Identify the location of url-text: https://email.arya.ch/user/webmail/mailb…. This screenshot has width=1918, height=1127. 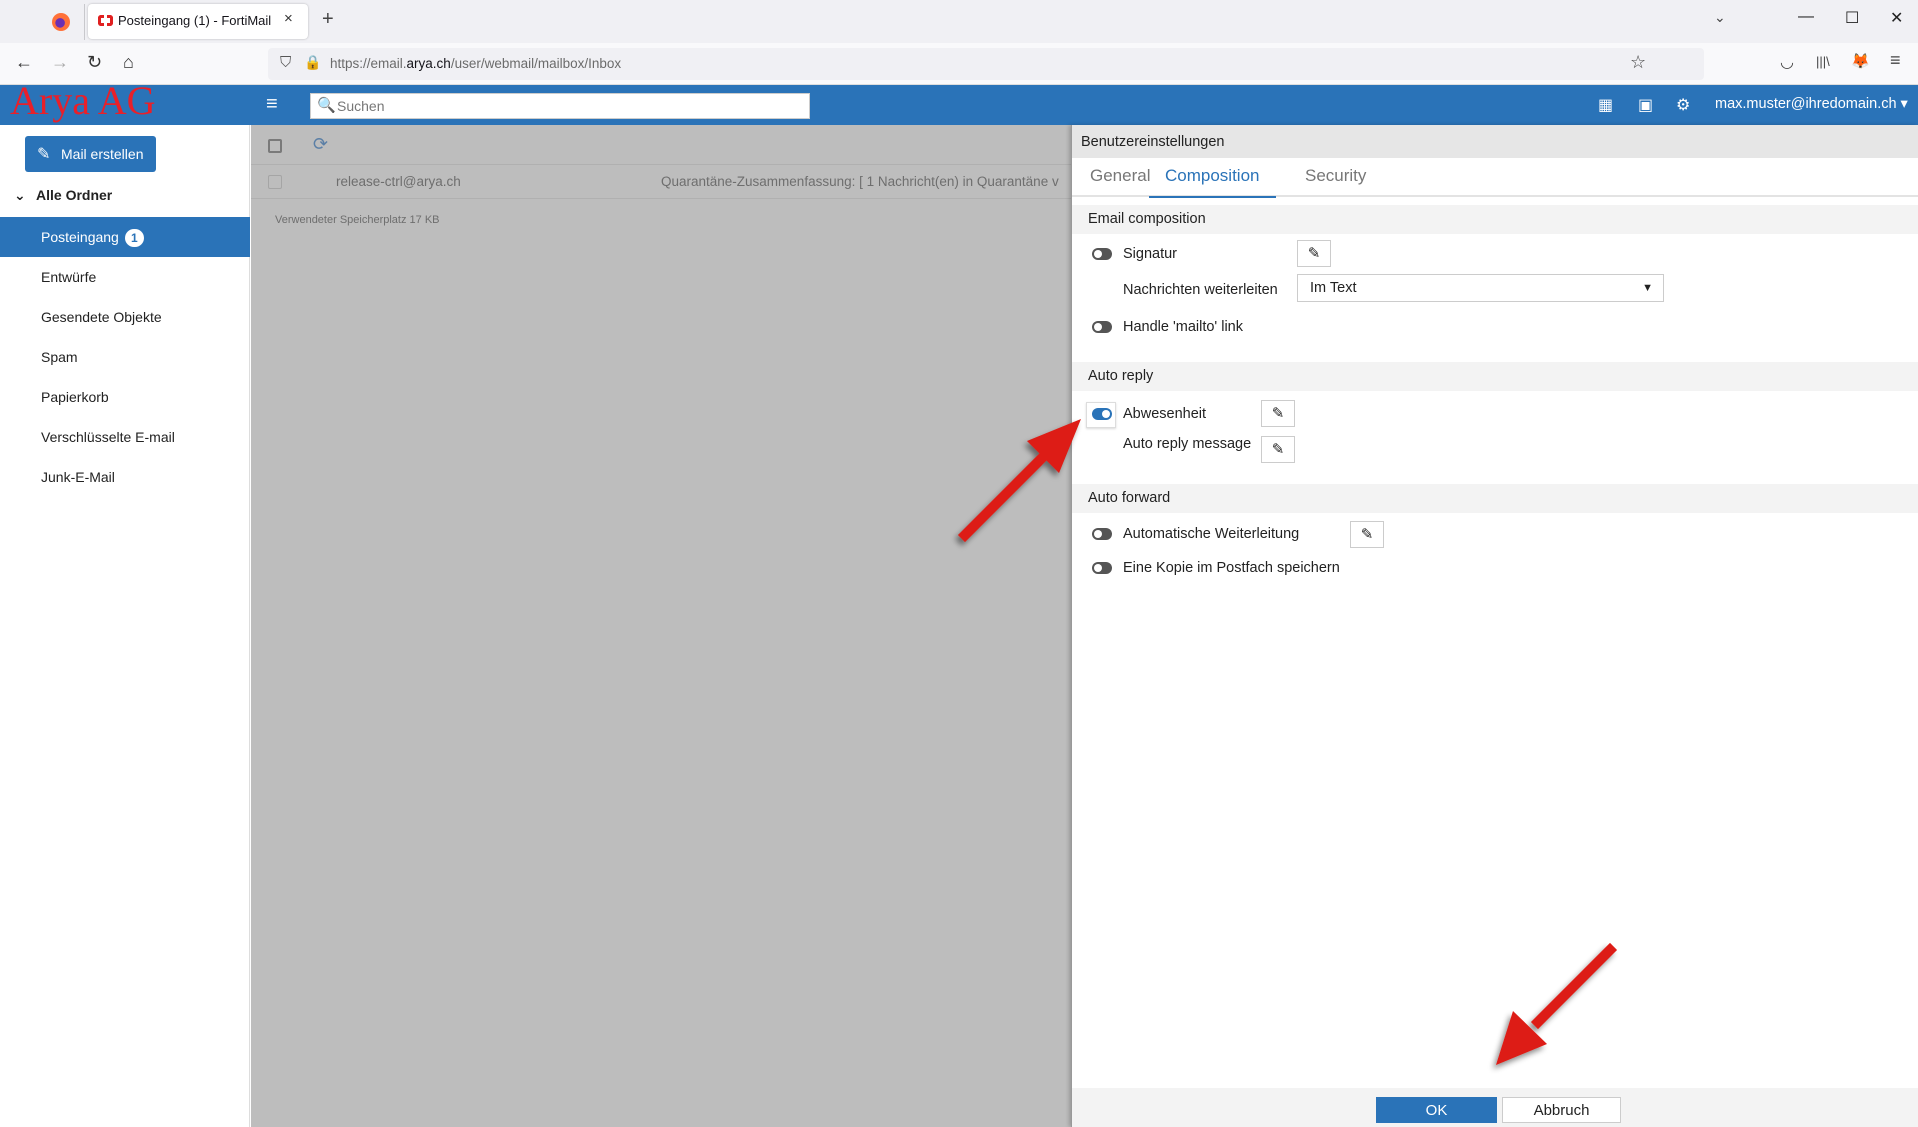
(475, 63).